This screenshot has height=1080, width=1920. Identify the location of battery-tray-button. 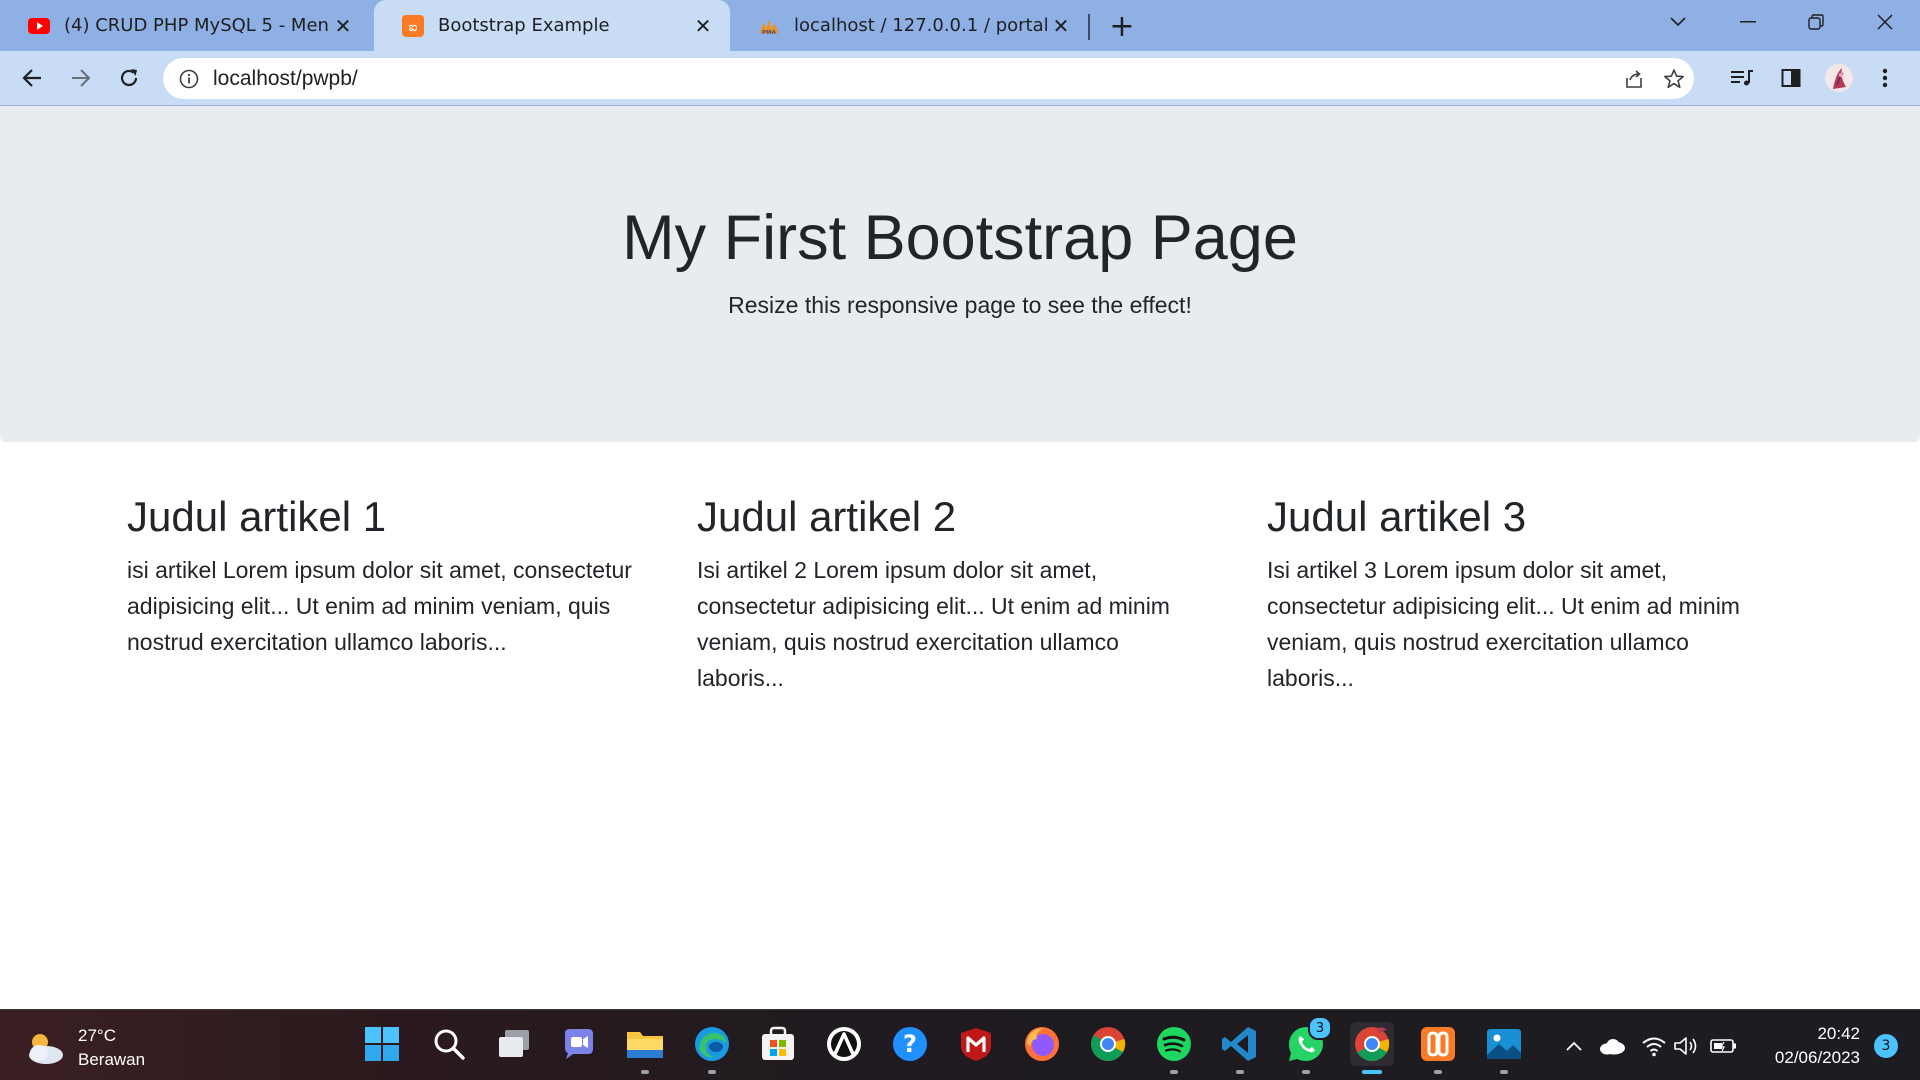
(1724, 1046).